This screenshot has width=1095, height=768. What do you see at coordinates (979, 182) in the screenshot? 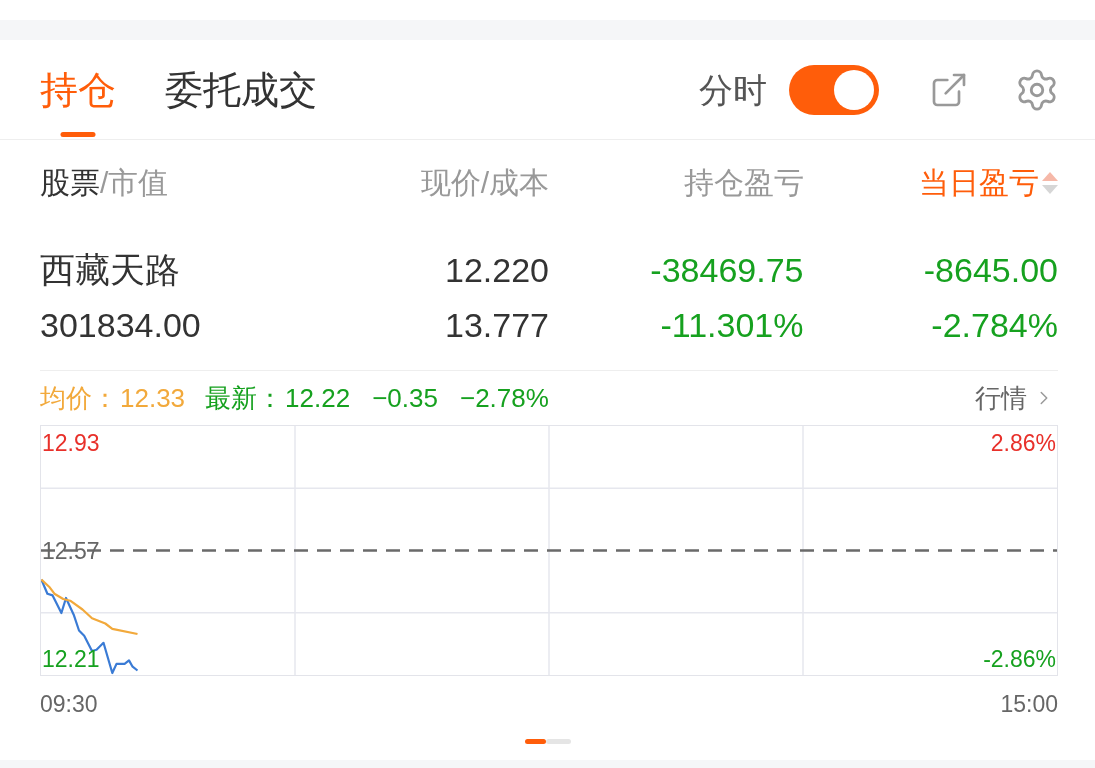
I see `column-header: 当日盈亏` at bounding box center [979, 182].